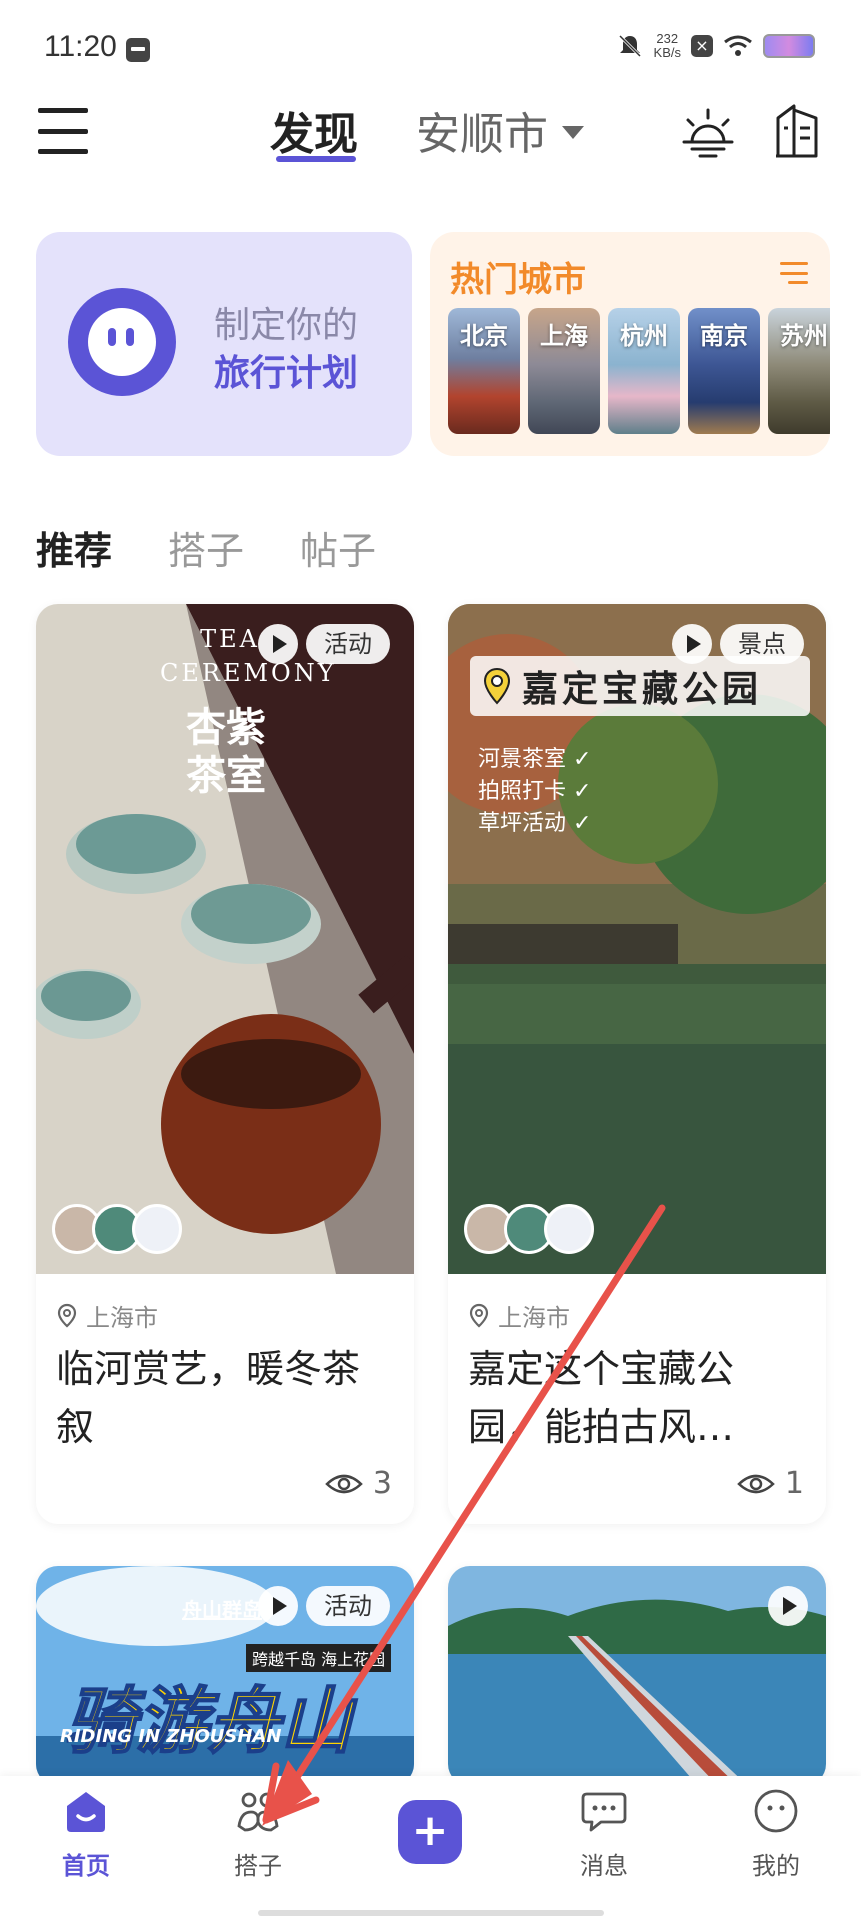 This screenshot has height=1920, width=861. What do you see at coordinates (314, 130) in the screenshot?
I see `tab-discover: 发现` at bounding box center [314, 130].